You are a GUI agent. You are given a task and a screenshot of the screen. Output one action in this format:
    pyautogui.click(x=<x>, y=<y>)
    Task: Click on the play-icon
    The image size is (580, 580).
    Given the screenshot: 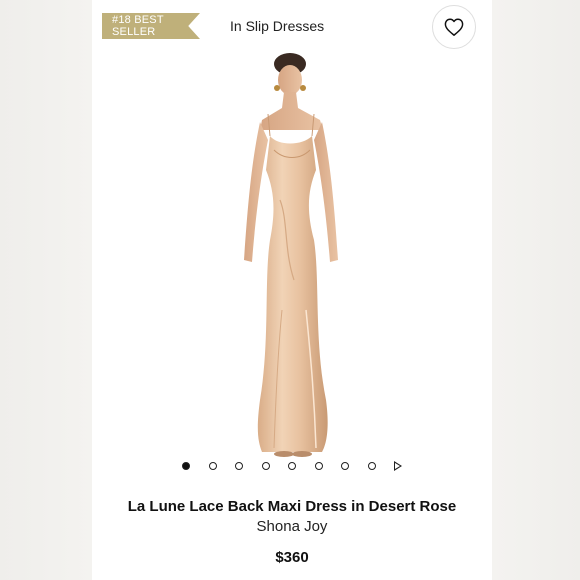 What is the action you would take?
    pyautogui.click(x=398, y=466)
    